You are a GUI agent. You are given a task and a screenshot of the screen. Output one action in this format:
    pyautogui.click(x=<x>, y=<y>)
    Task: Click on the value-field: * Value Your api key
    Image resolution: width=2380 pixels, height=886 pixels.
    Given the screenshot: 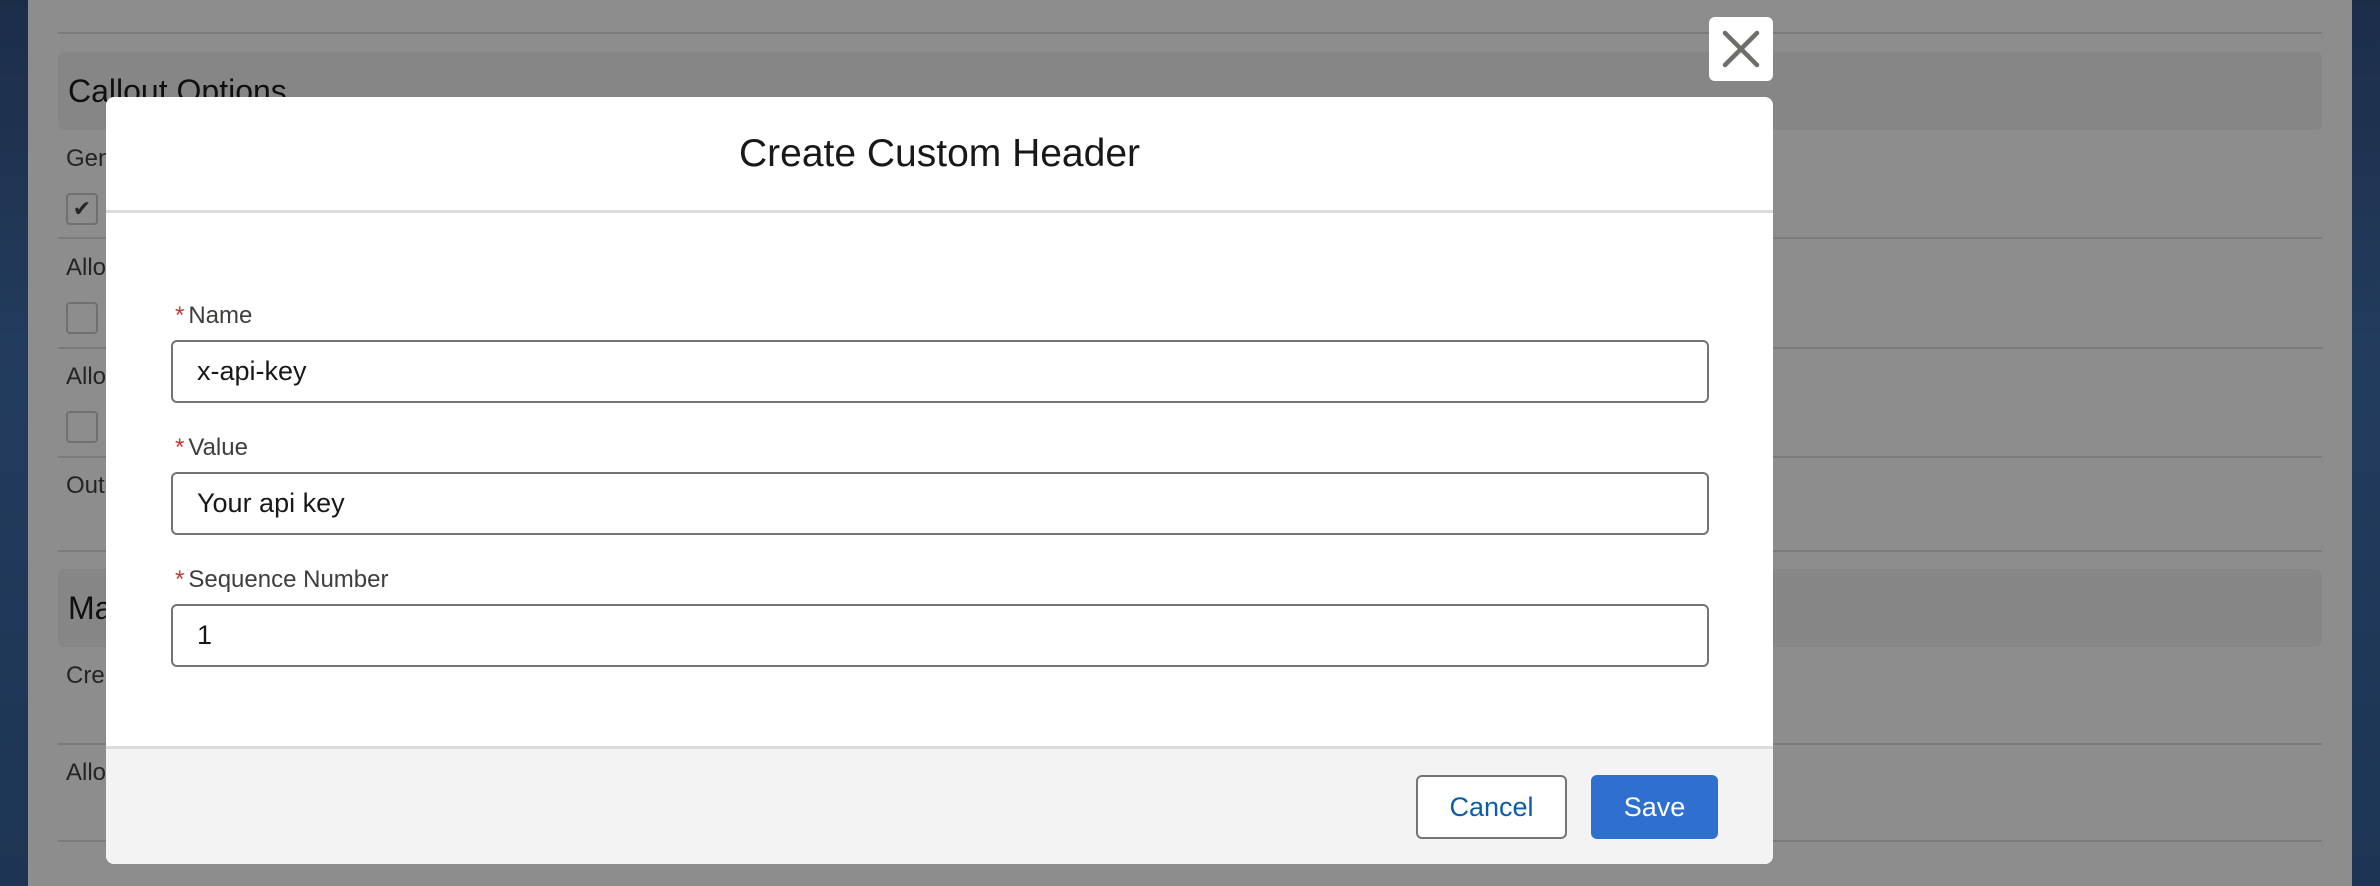 What is the action you would take?
    pyautogui.click(x=940, y=484)
    